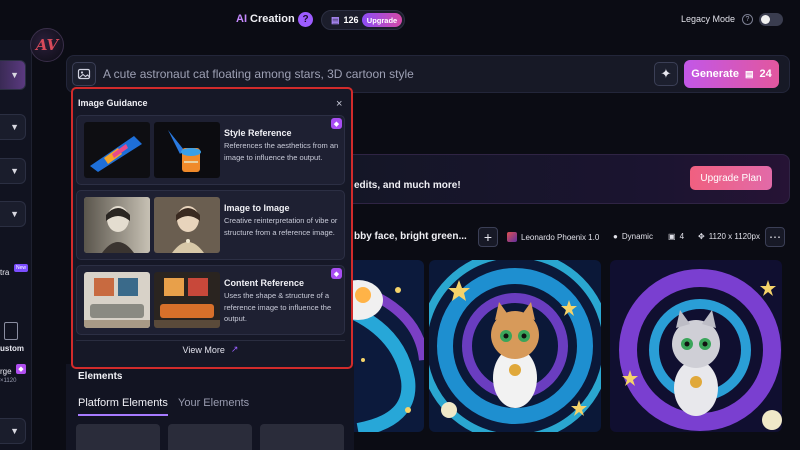 The width and height of the screenshot is (800, 450). Describe the element at coordinates (213, 403) in the screenshot. I see `tab-your-elements: Your Elements` at that location.